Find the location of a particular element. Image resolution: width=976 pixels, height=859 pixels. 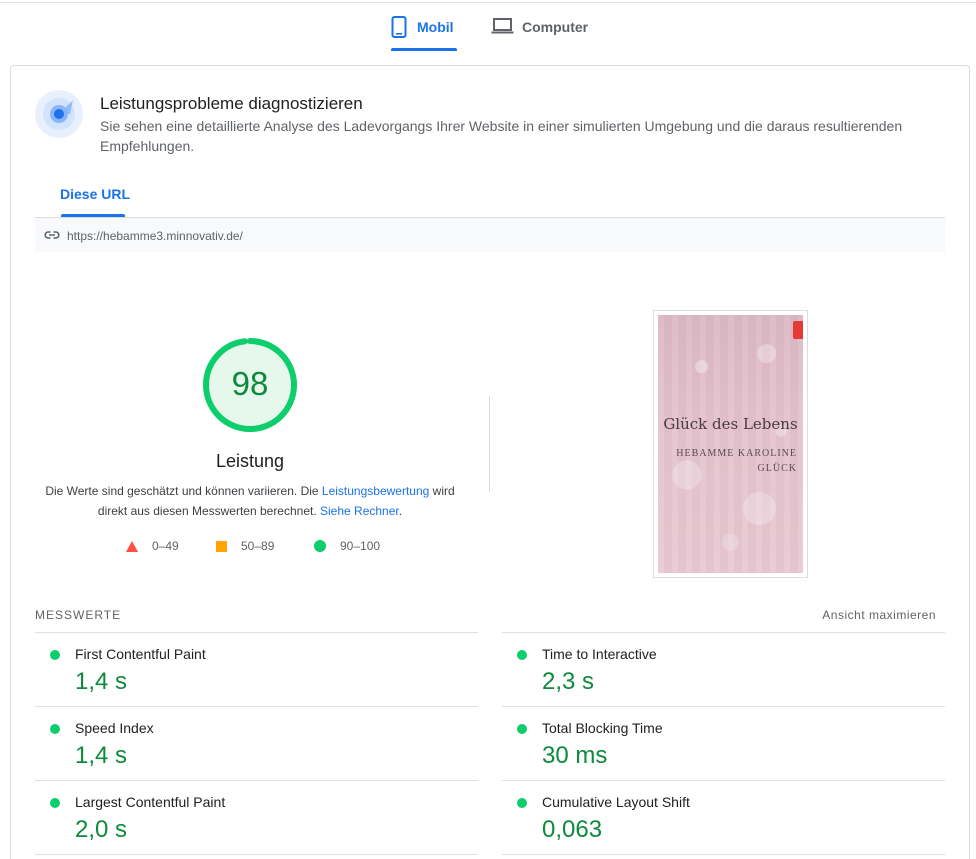

analyzed-url: https://hebamme3.minnovativ.de/ is located at coordinates (155, 236).